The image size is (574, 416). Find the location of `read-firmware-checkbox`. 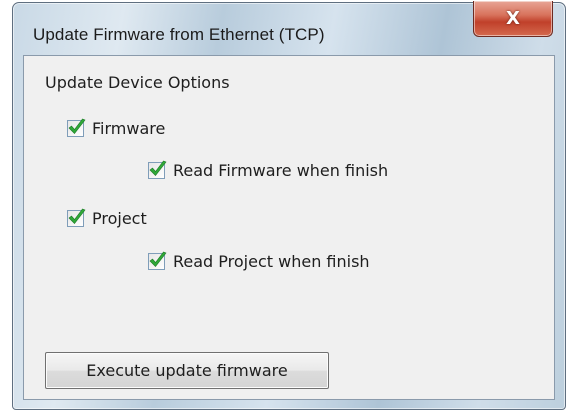

read-firmware-checkbox is located at coordinates (157, 169).